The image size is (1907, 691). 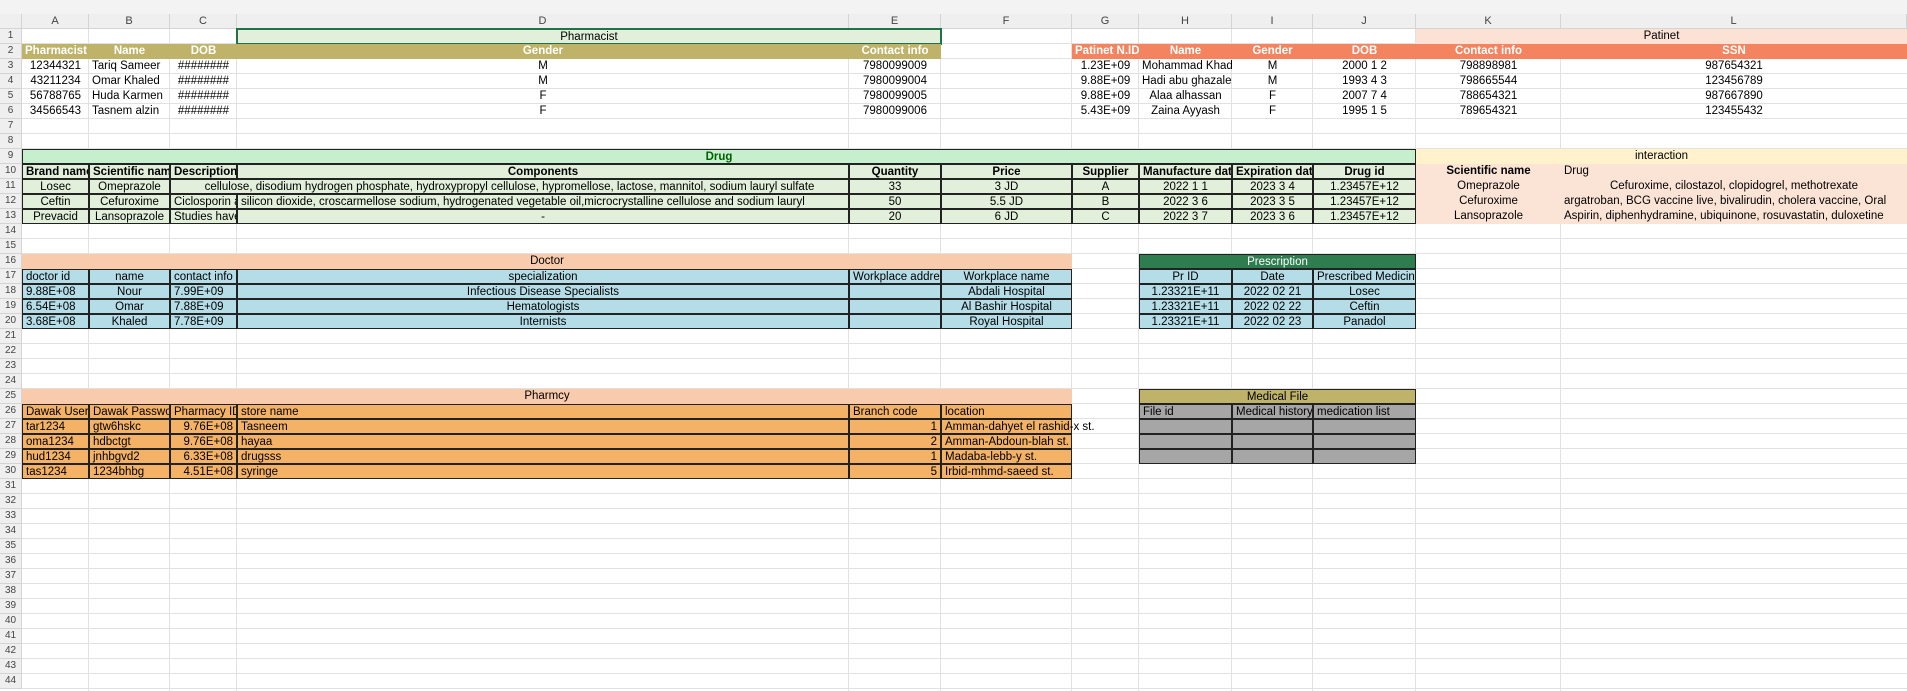 What do you see at coordinates (129, 171) in the screenshot?
I see `cell-b10: Scientific name` at bounding box center [129, 171].